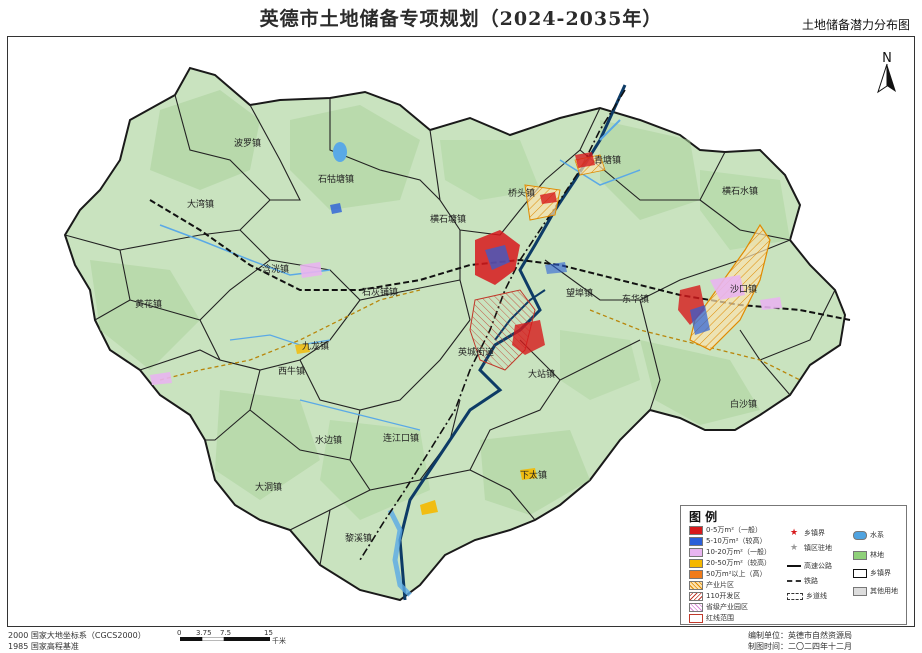 Image resolution: width=922 pixels, height=653 pixels. What do you see at coordinates (579, 293) in the screenshot?
I see `town-label: 望埠镇` at bounding box center [579, 293].